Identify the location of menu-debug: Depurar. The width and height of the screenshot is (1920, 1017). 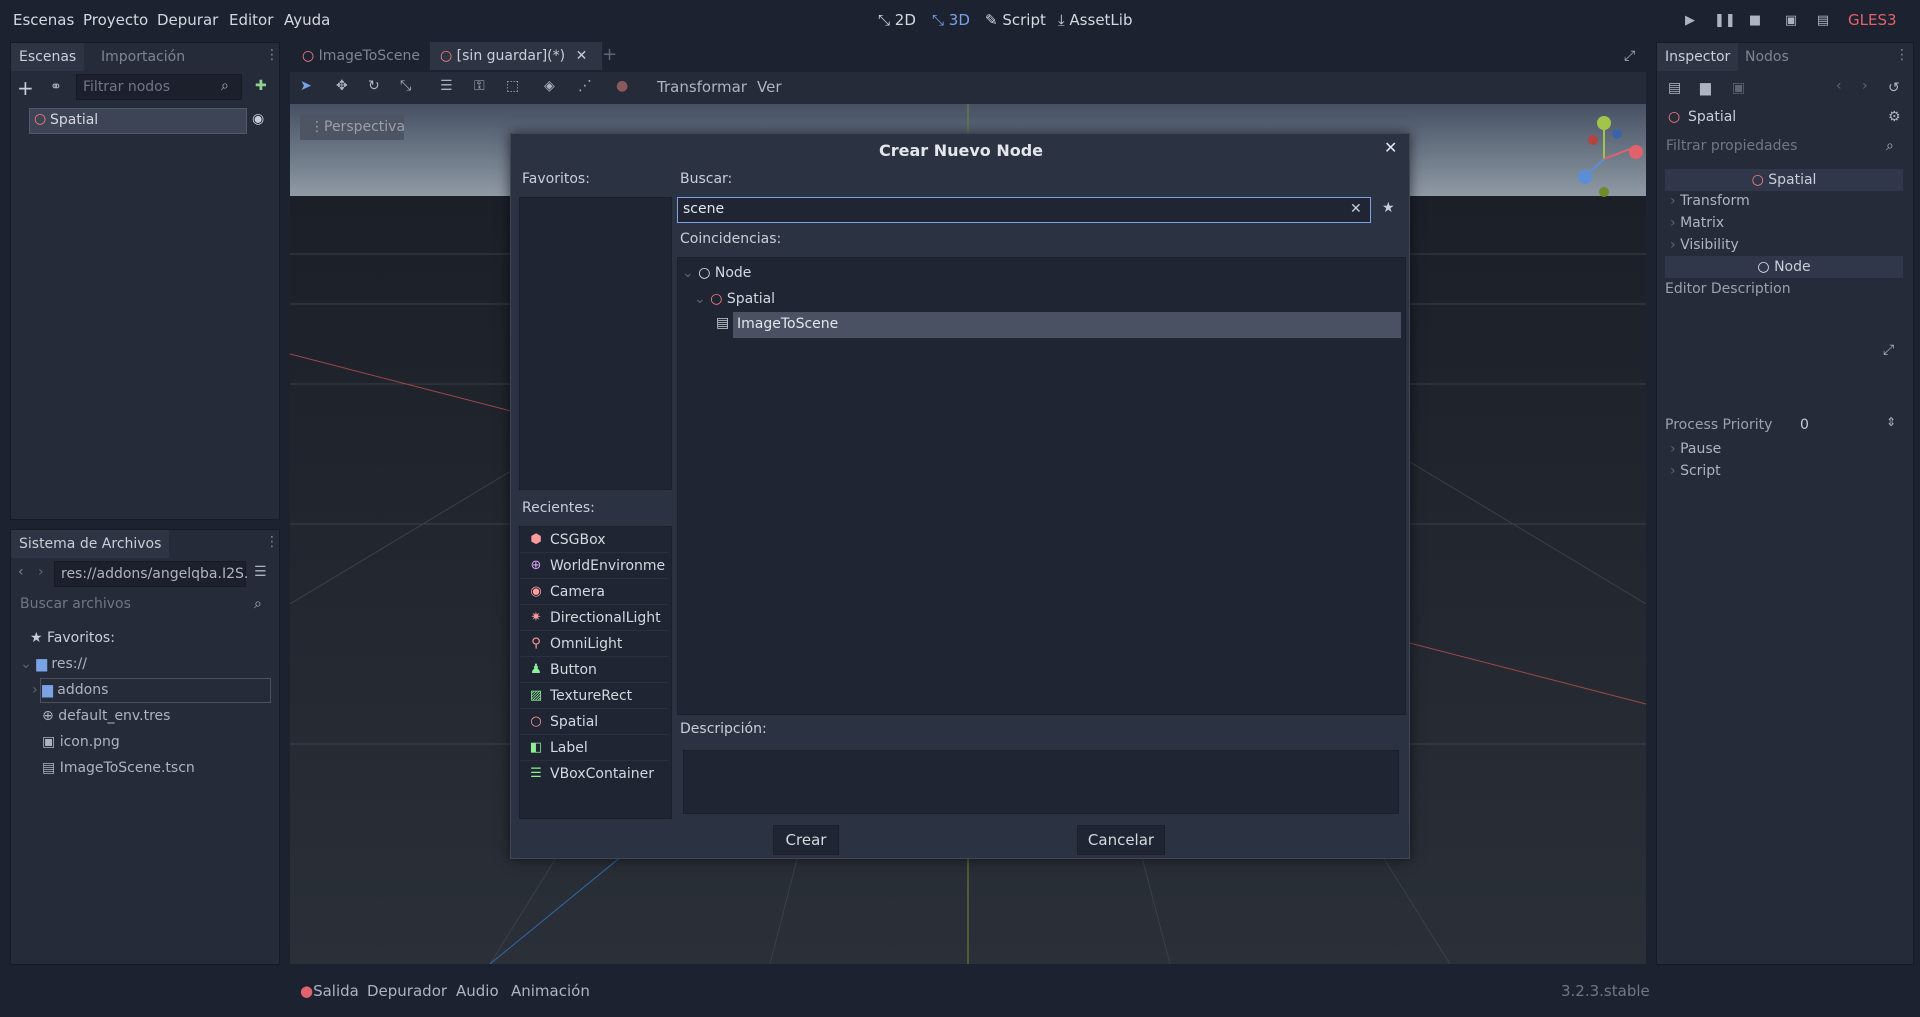
(187, 20).